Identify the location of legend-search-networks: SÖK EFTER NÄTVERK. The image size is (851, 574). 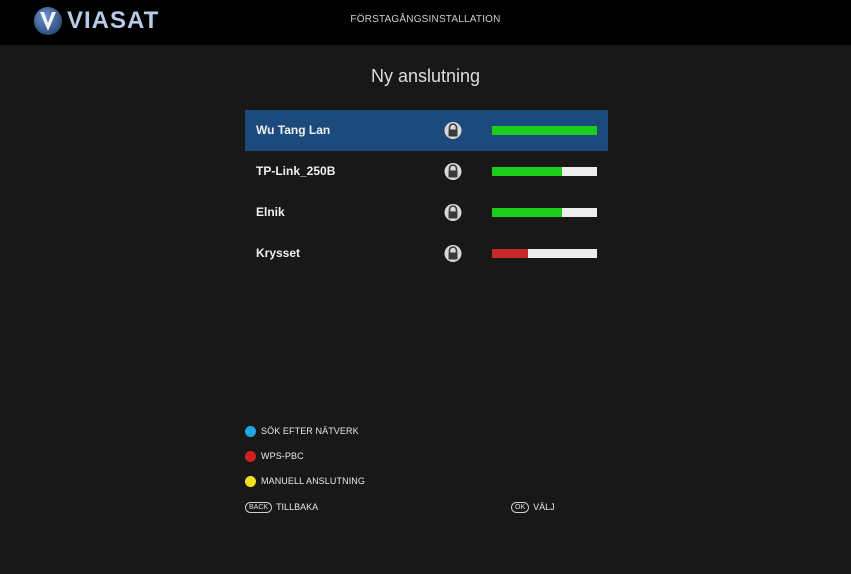
(302, 431).